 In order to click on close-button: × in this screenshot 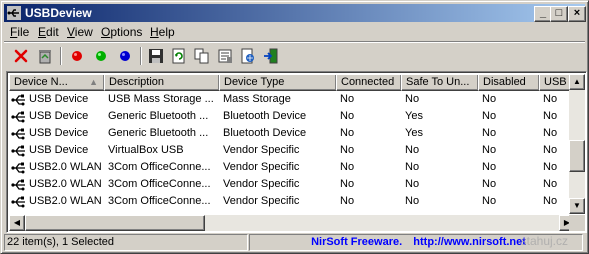, I will do `click(577, 14)`.